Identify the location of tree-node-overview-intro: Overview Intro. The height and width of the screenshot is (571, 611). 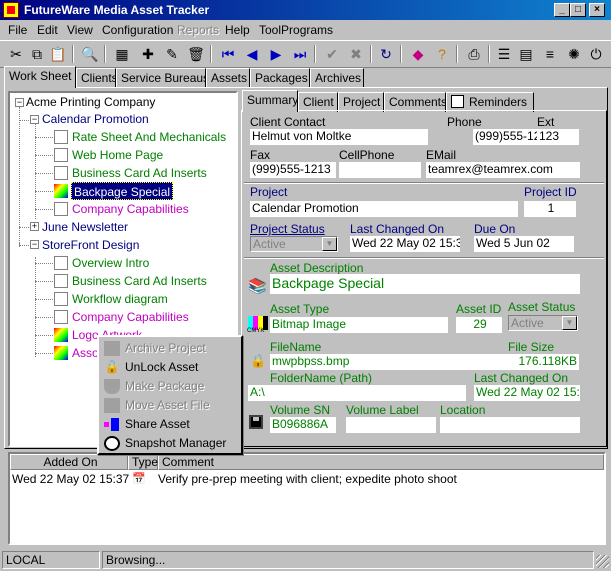
(110, 263).